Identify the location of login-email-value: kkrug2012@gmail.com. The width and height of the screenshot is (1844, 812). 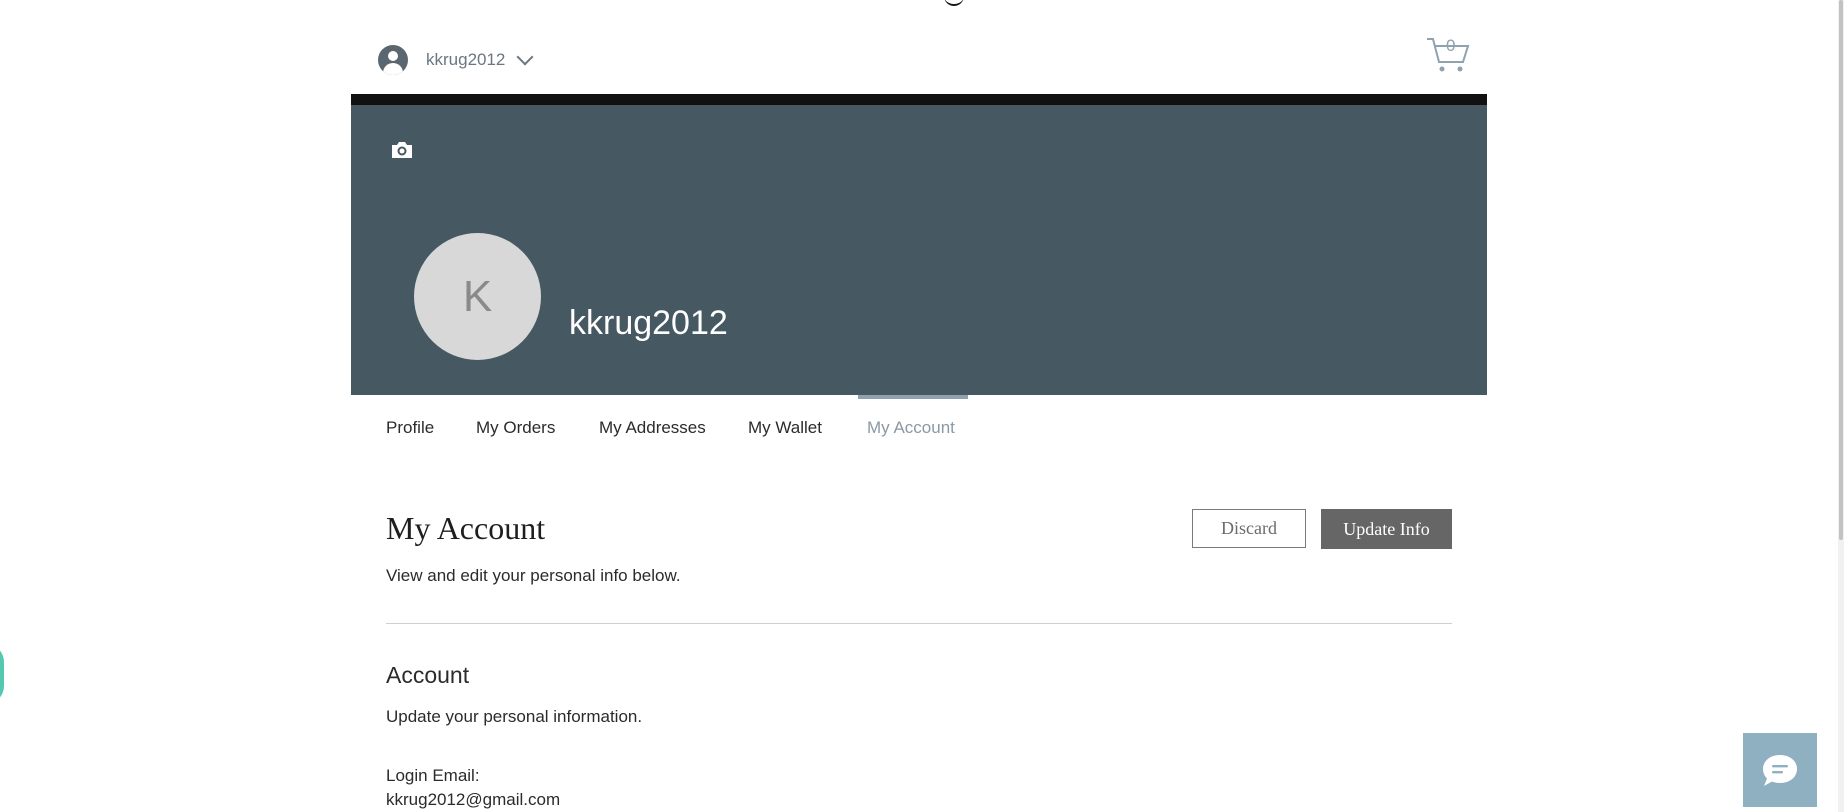
(473, 799).